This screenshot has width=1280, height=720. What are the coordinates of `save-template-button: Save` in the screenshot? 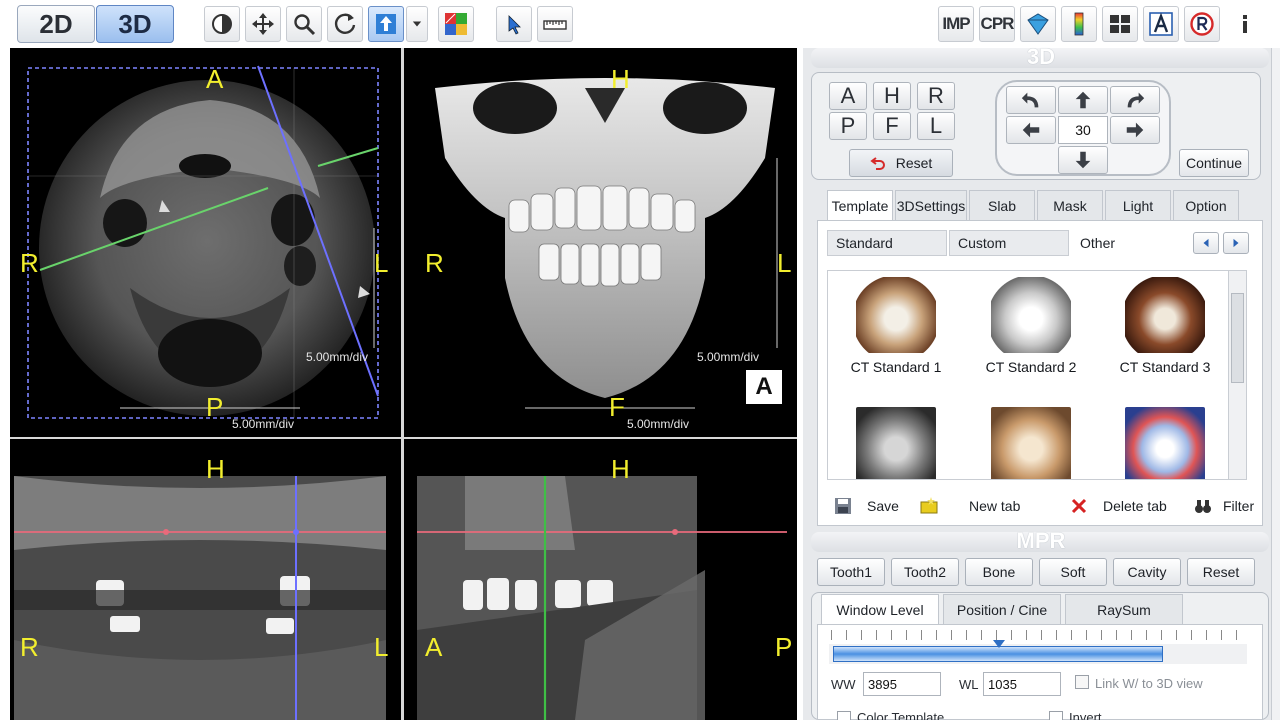 It's located at (866, 506).